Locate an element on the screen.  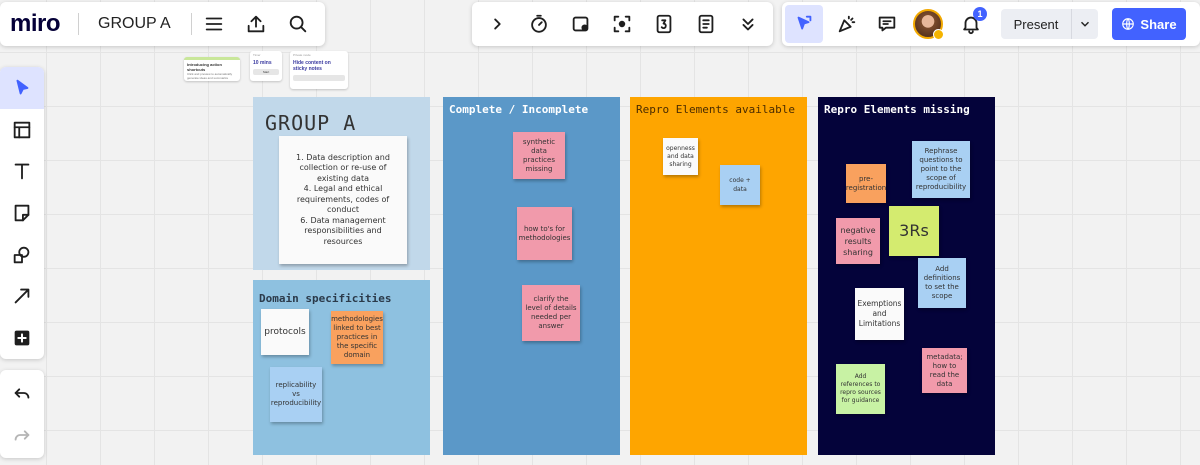
card-title: Introducing action shortcuts is located at coordinates (204, 67).